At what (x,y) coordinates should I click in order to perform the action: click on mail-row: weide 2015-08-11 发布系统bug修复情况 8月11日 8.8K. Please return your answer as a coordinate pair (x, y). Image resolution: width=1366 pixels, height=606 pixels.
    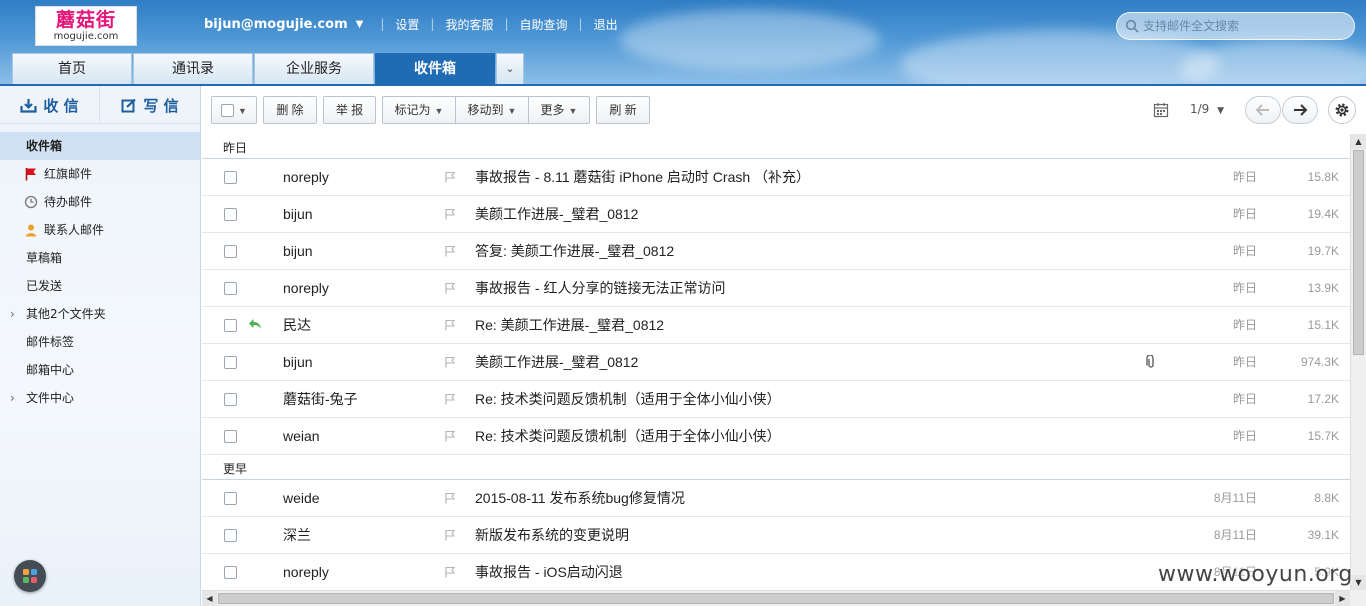
    Looking at the image, I should click on (776, 498).